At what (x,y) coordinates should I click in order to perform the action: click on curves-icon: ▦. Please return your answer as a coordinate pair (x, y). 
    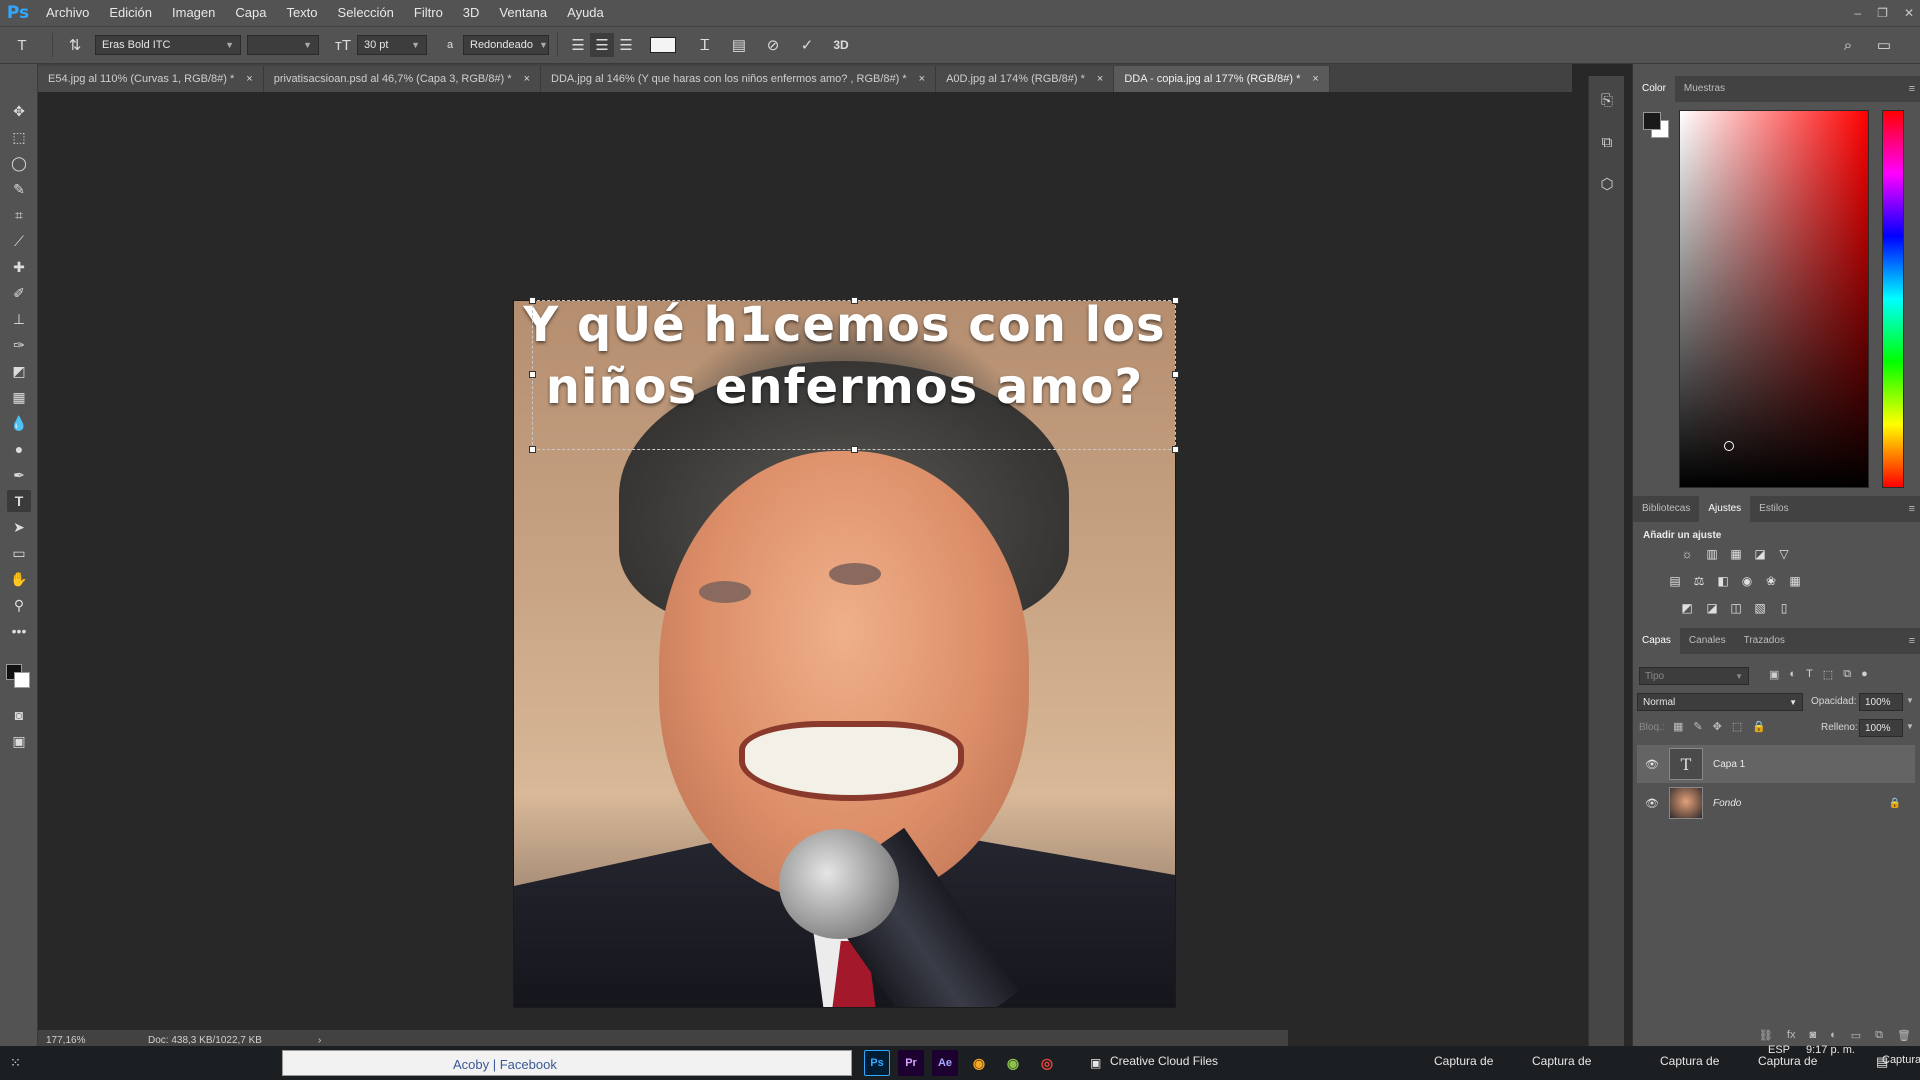
    Looking at the image, I should click on (1736, 554).